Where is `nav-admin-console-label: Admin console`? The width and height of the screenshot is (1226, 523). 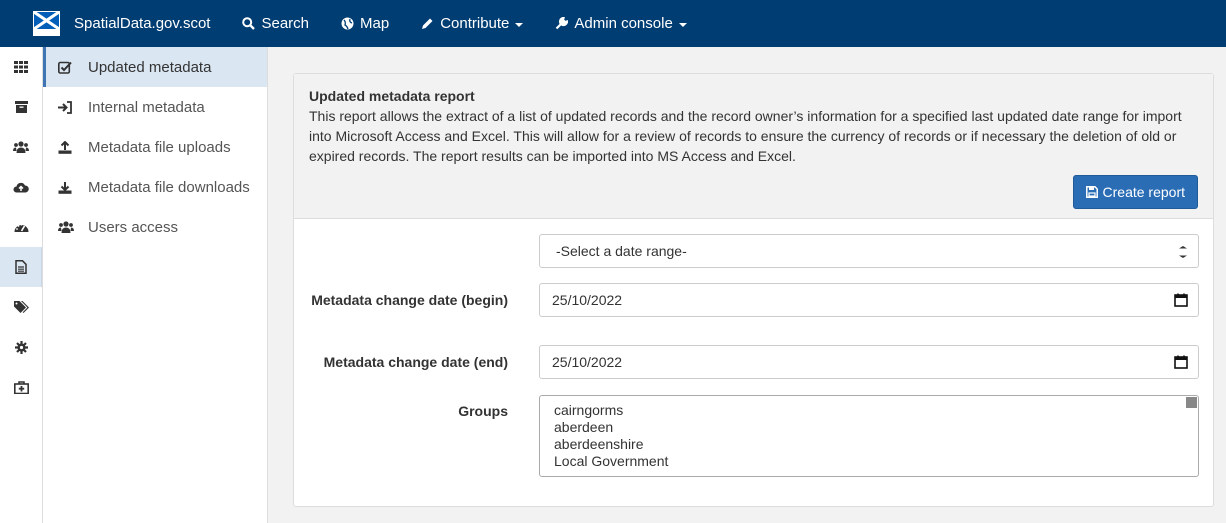 nav-admin-console-label: Admin console is located at coordinates (623, 23).